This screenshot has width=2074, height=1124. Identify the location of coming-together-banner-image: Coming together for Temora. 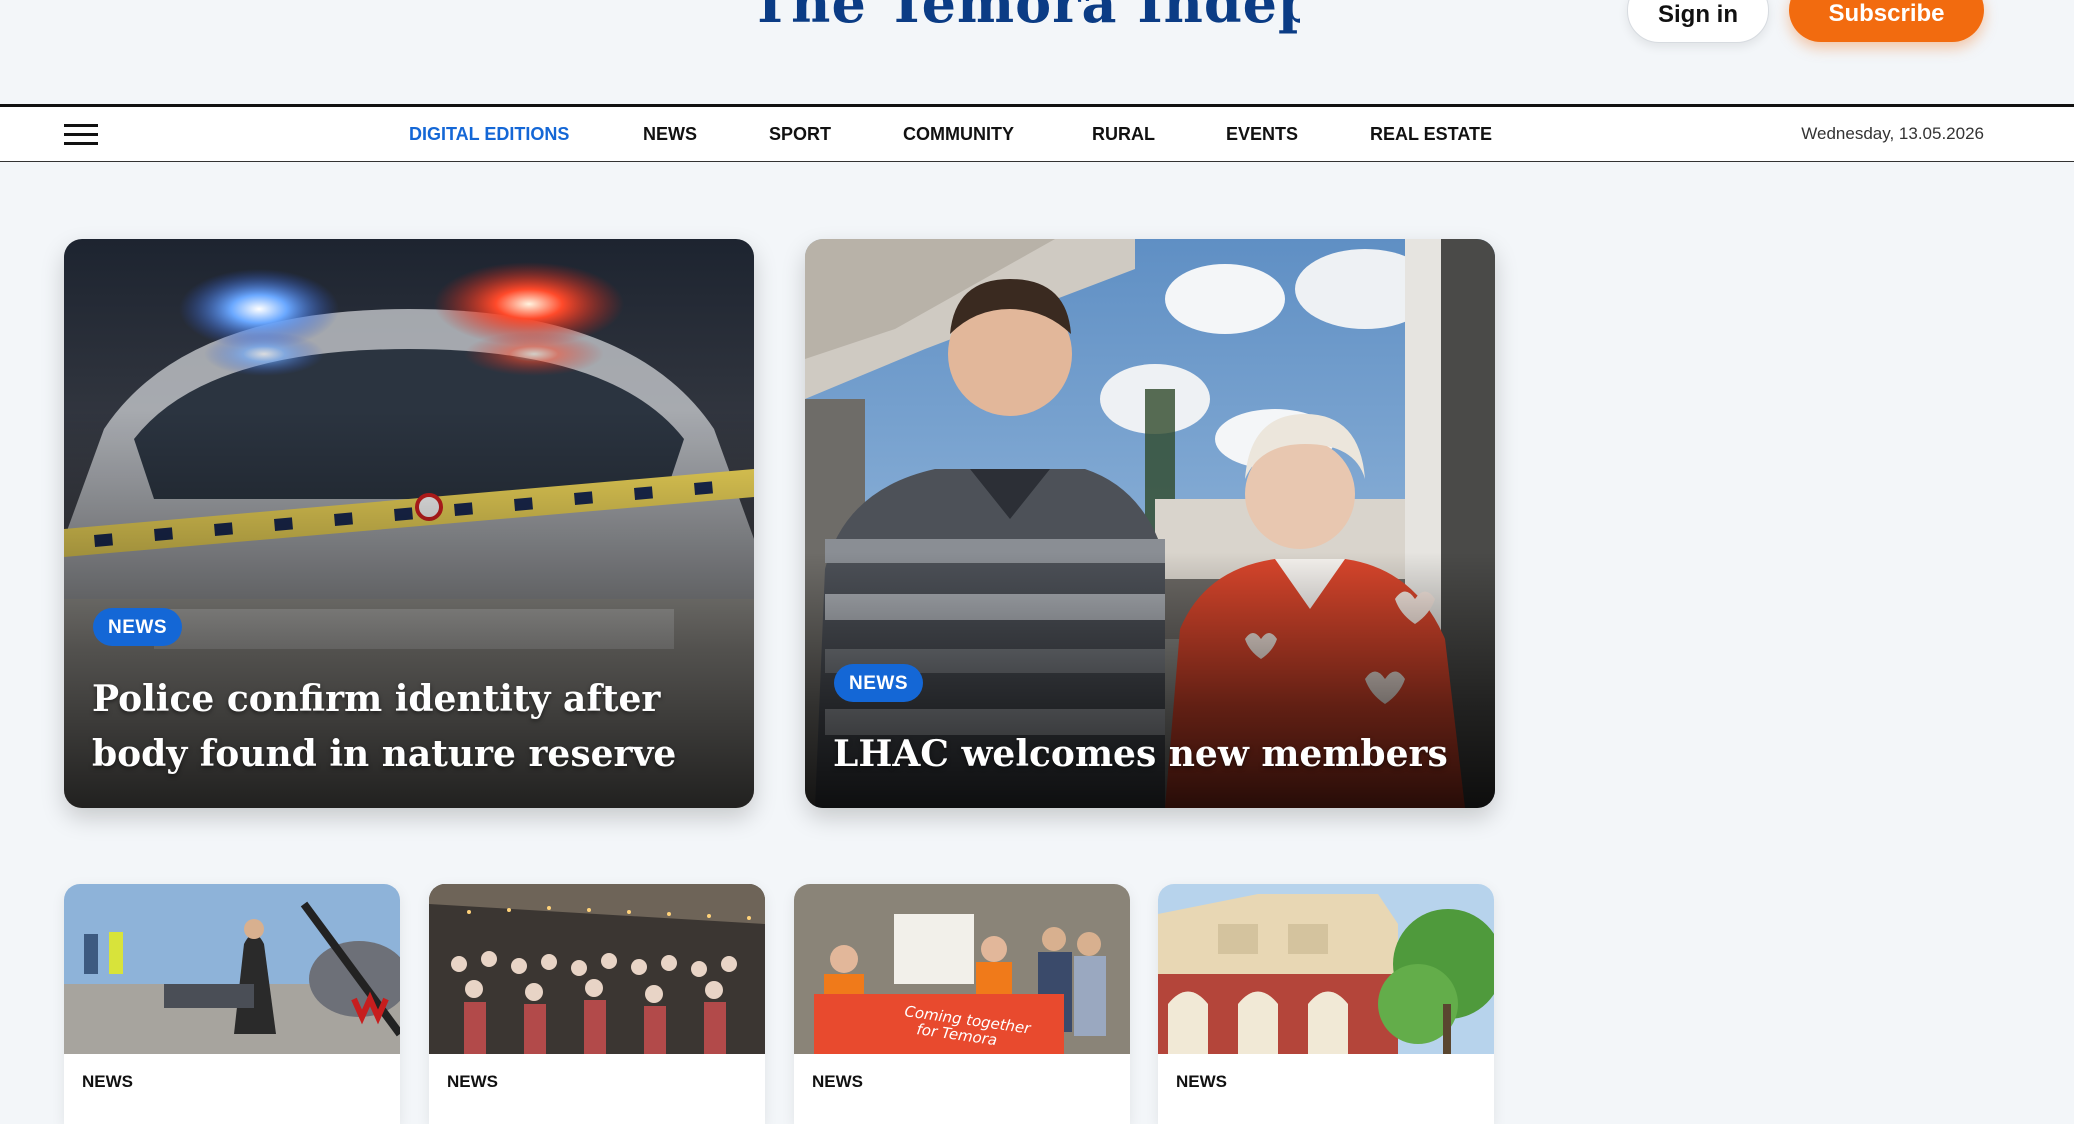
(962, 969).